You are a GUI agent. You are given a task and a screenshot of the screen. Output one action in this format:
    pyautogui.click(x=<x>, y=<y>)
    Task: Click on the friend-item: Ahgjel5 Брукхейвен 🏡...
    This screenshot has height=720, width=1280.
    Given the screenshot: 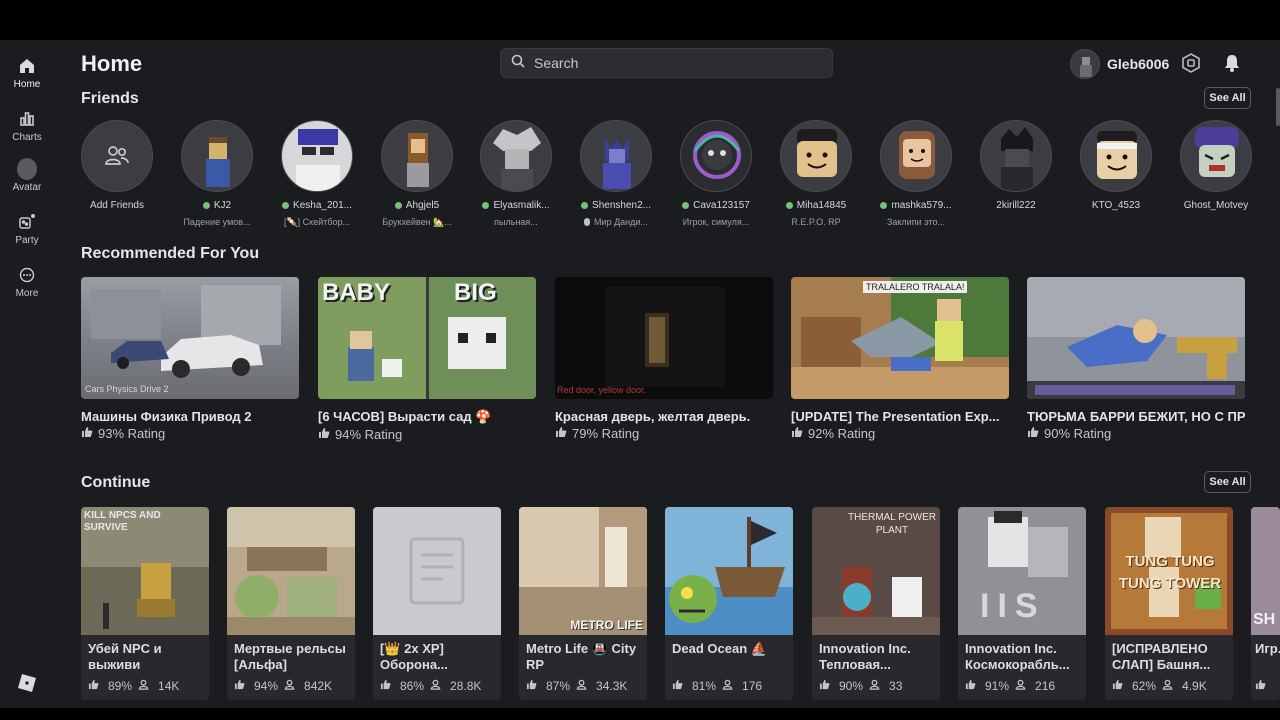 What is the action you would take?
    pyautogui.click(x=417, y=174)
    